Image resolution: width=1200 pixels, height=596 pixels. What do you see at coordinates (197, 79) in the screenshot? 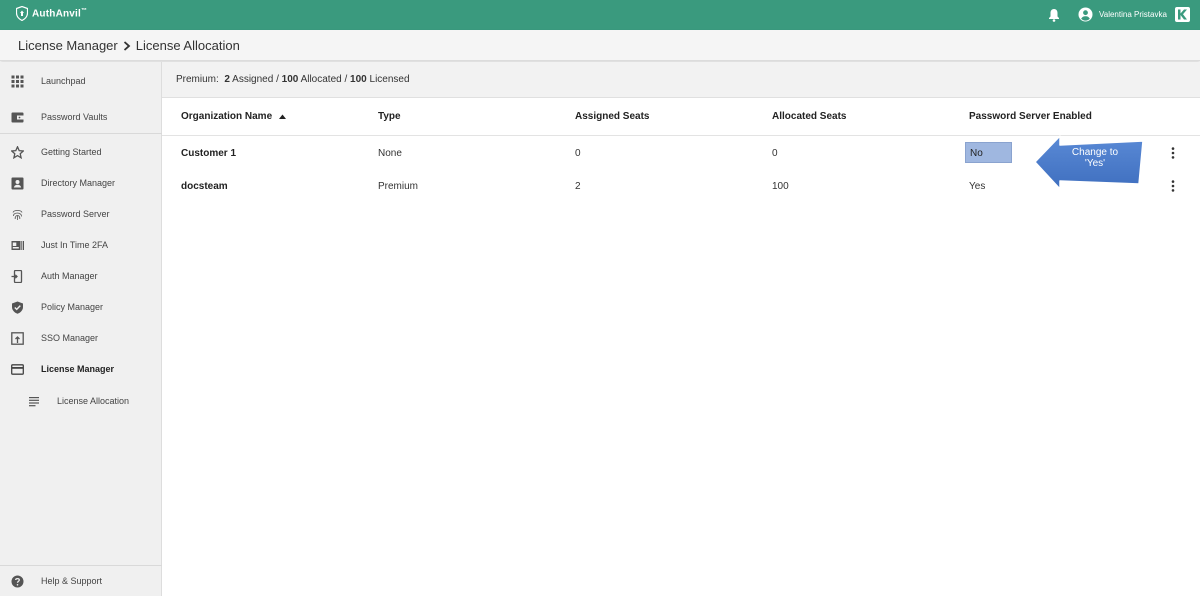
I see `summary-tier: Premium:` at bounding box center [197, 79].